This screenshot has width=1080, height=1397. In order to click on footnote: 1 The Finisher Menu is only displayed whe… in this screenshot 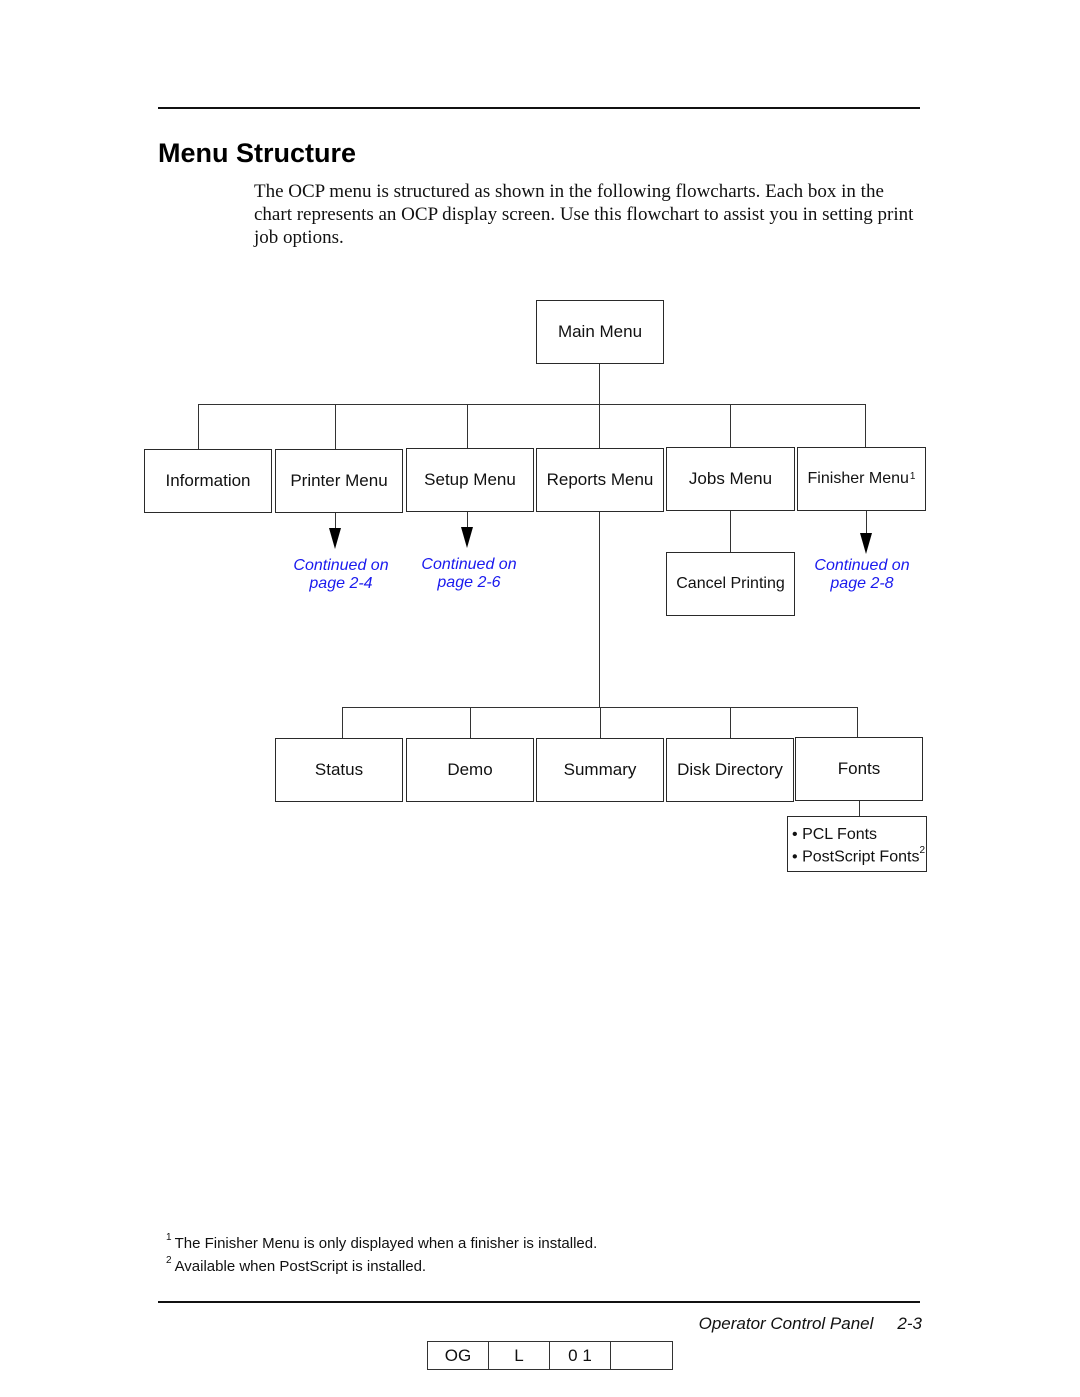, I will do `click(382, 1242)`.